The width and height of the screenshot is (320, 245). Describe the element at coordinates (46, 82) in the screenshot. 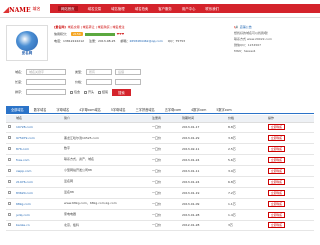

I see `len-input` at that location.